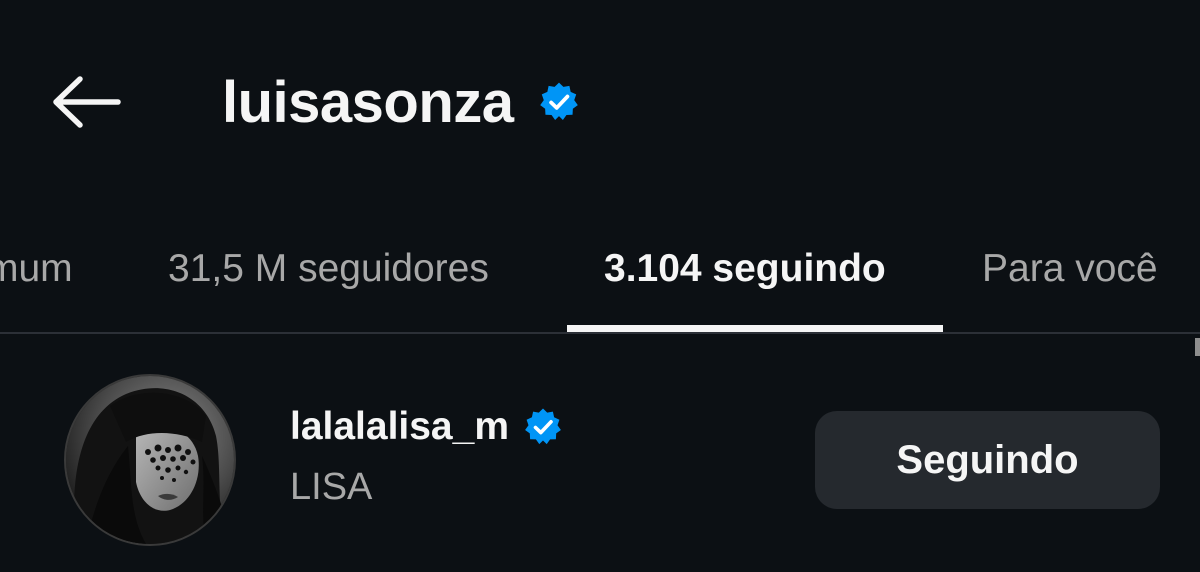 Image resolution: width=1200 pixels, height=572 pixels. I want to click on arrow-left-icon, so click(87, 102).